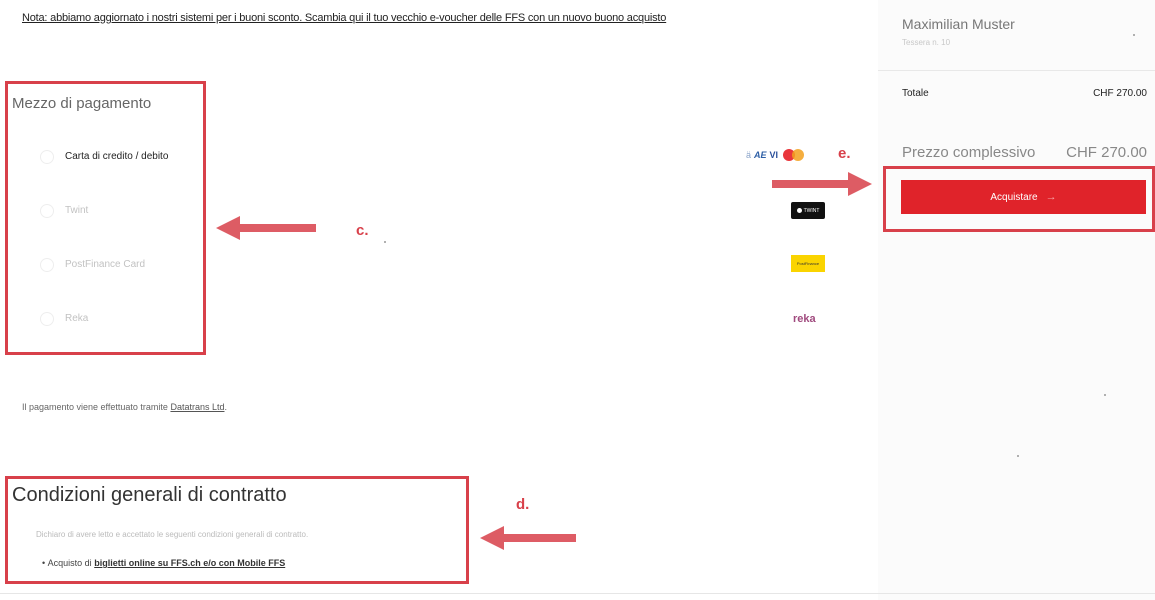 The height and width of the screenshot is (600, 1155). I want to click on annotation-label-e: e., so click(844, 153).